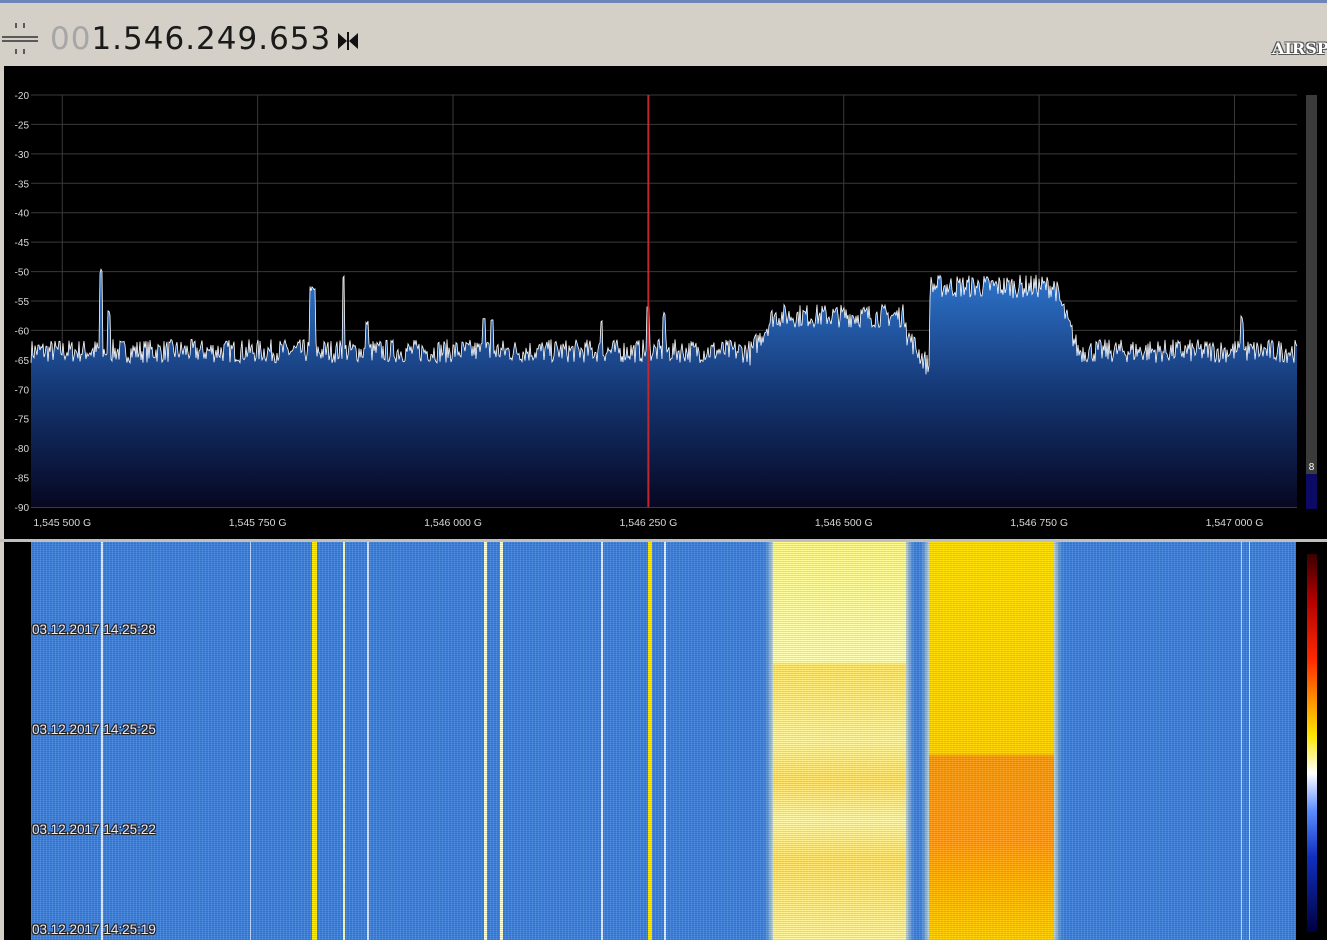 Image resolution: width=1327 pixels, height=940 pixels. I want to click on x-tick-label: 1,546 750 G, so click(1039, 523).